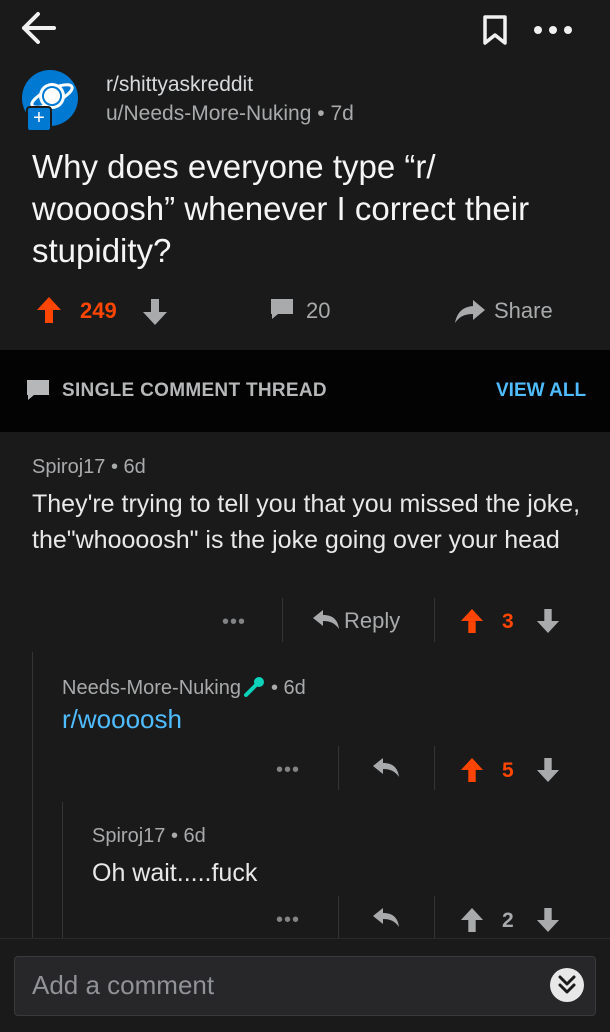 The width and height of the screenshot is (610, 1032). What do you see at coordinates (470, 311) in the screenshot?
I see `share-arrow-icon` at bounding box center [470, 311].